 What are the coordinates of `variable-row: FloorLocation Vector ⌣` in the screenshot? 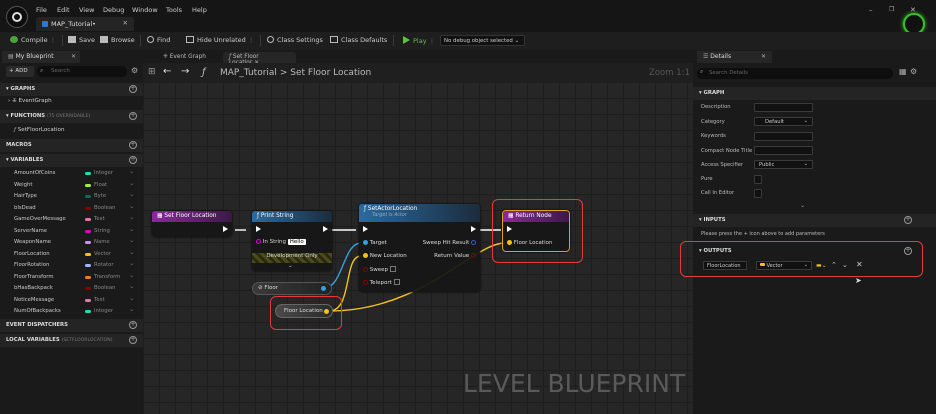 It's located at (71, 255).